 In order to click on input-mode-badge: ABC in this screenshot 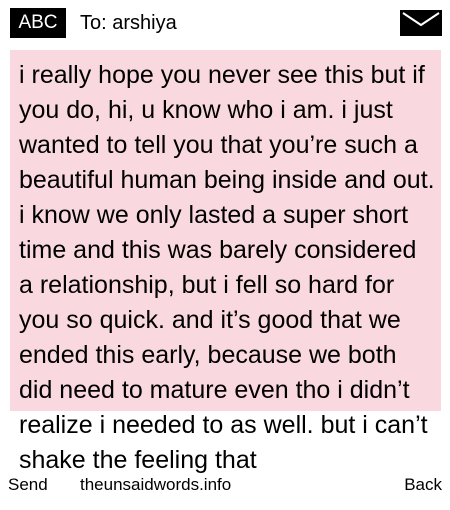, I will do `click(38, 23)`.